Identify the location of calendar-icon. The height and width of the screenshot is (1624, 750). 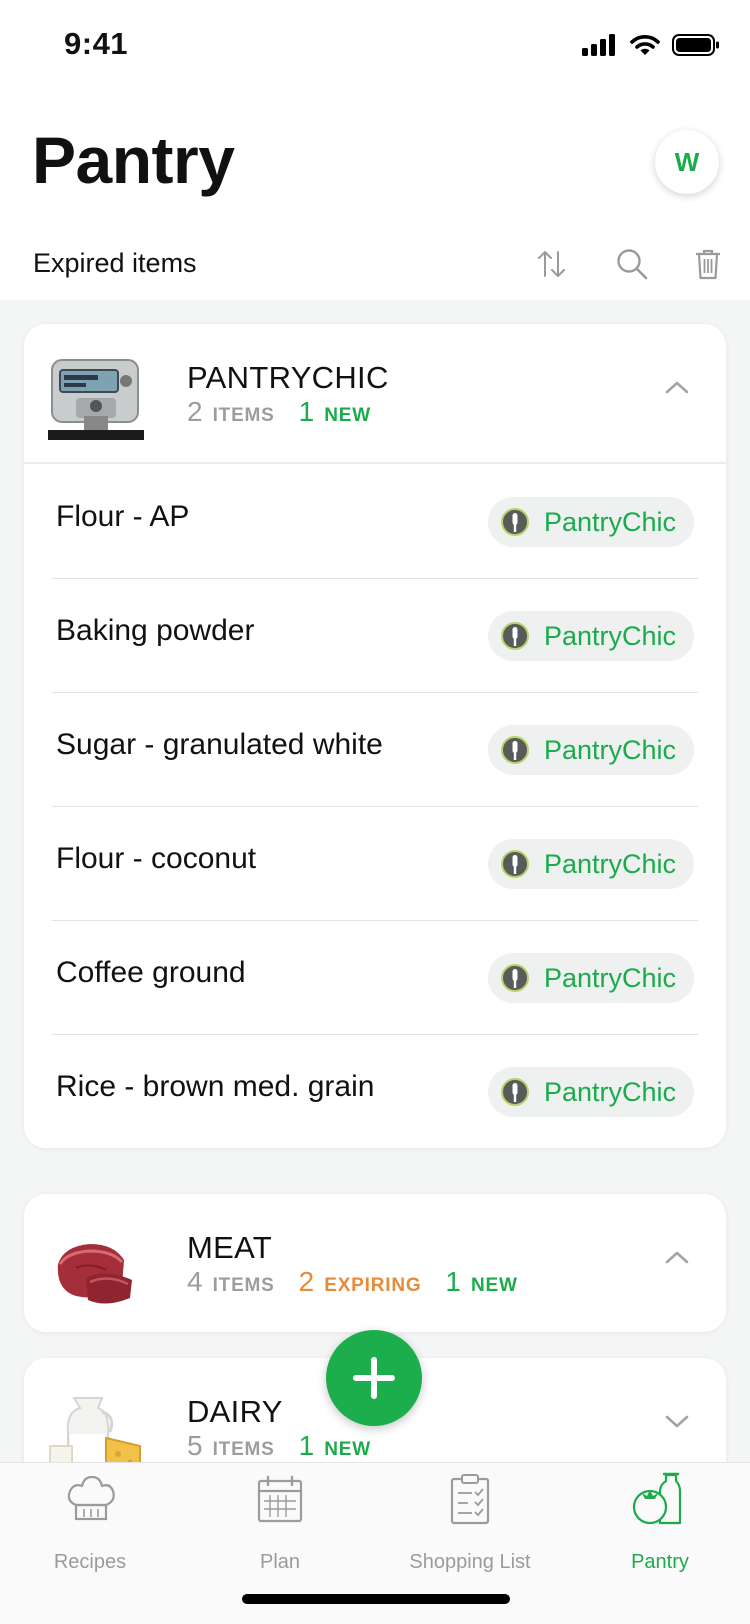
(280, 1499).